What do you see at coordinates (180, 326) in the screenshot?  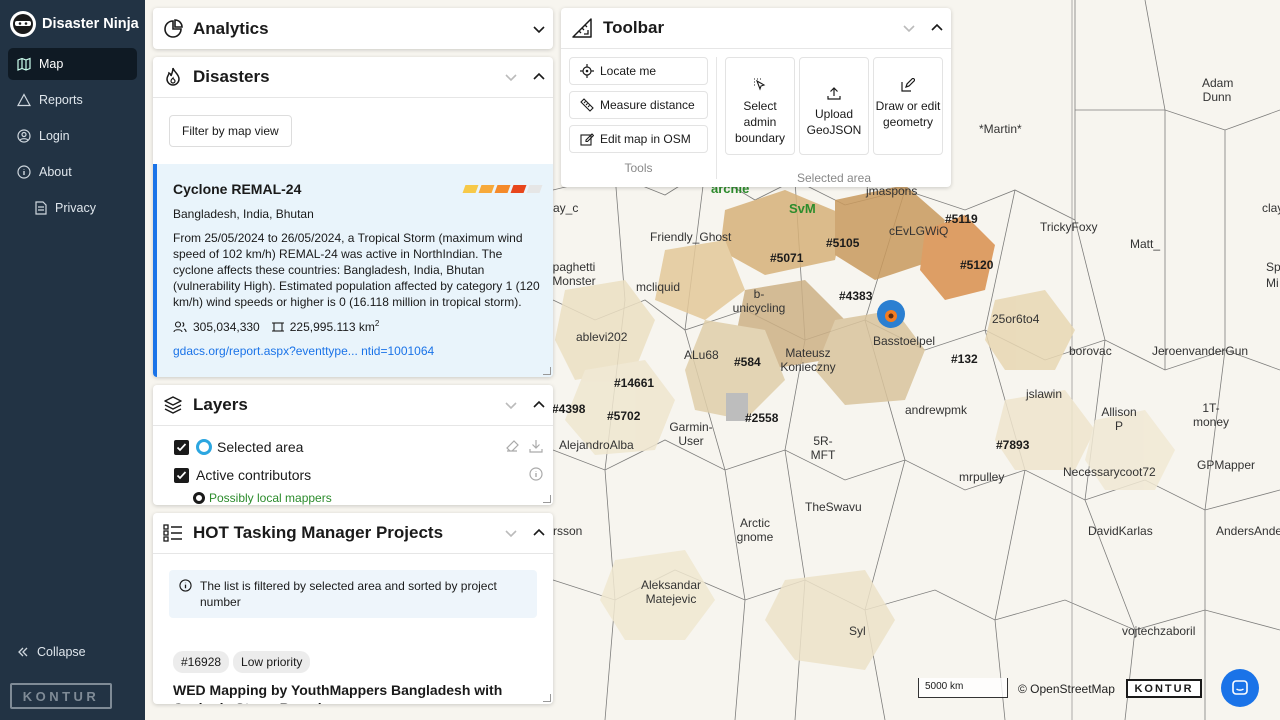 I see `people-icon` at bounding box center [180, 326].